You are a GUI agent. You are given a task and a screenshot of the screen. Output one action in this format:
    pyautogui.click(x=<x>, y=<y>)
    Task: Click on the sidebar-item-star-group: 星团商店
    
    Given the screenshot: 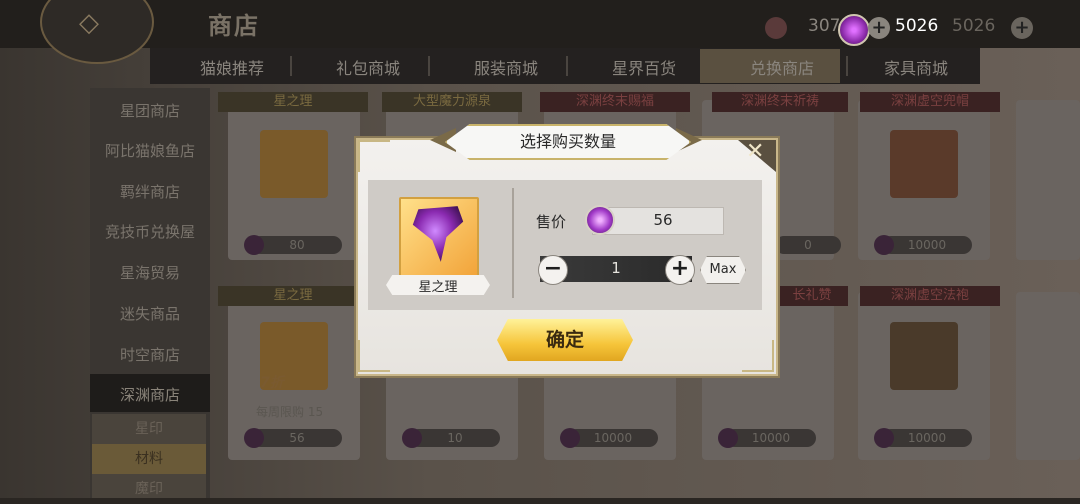 What is the action you would take?
    pyautogui.click(x=150, y=110)
    